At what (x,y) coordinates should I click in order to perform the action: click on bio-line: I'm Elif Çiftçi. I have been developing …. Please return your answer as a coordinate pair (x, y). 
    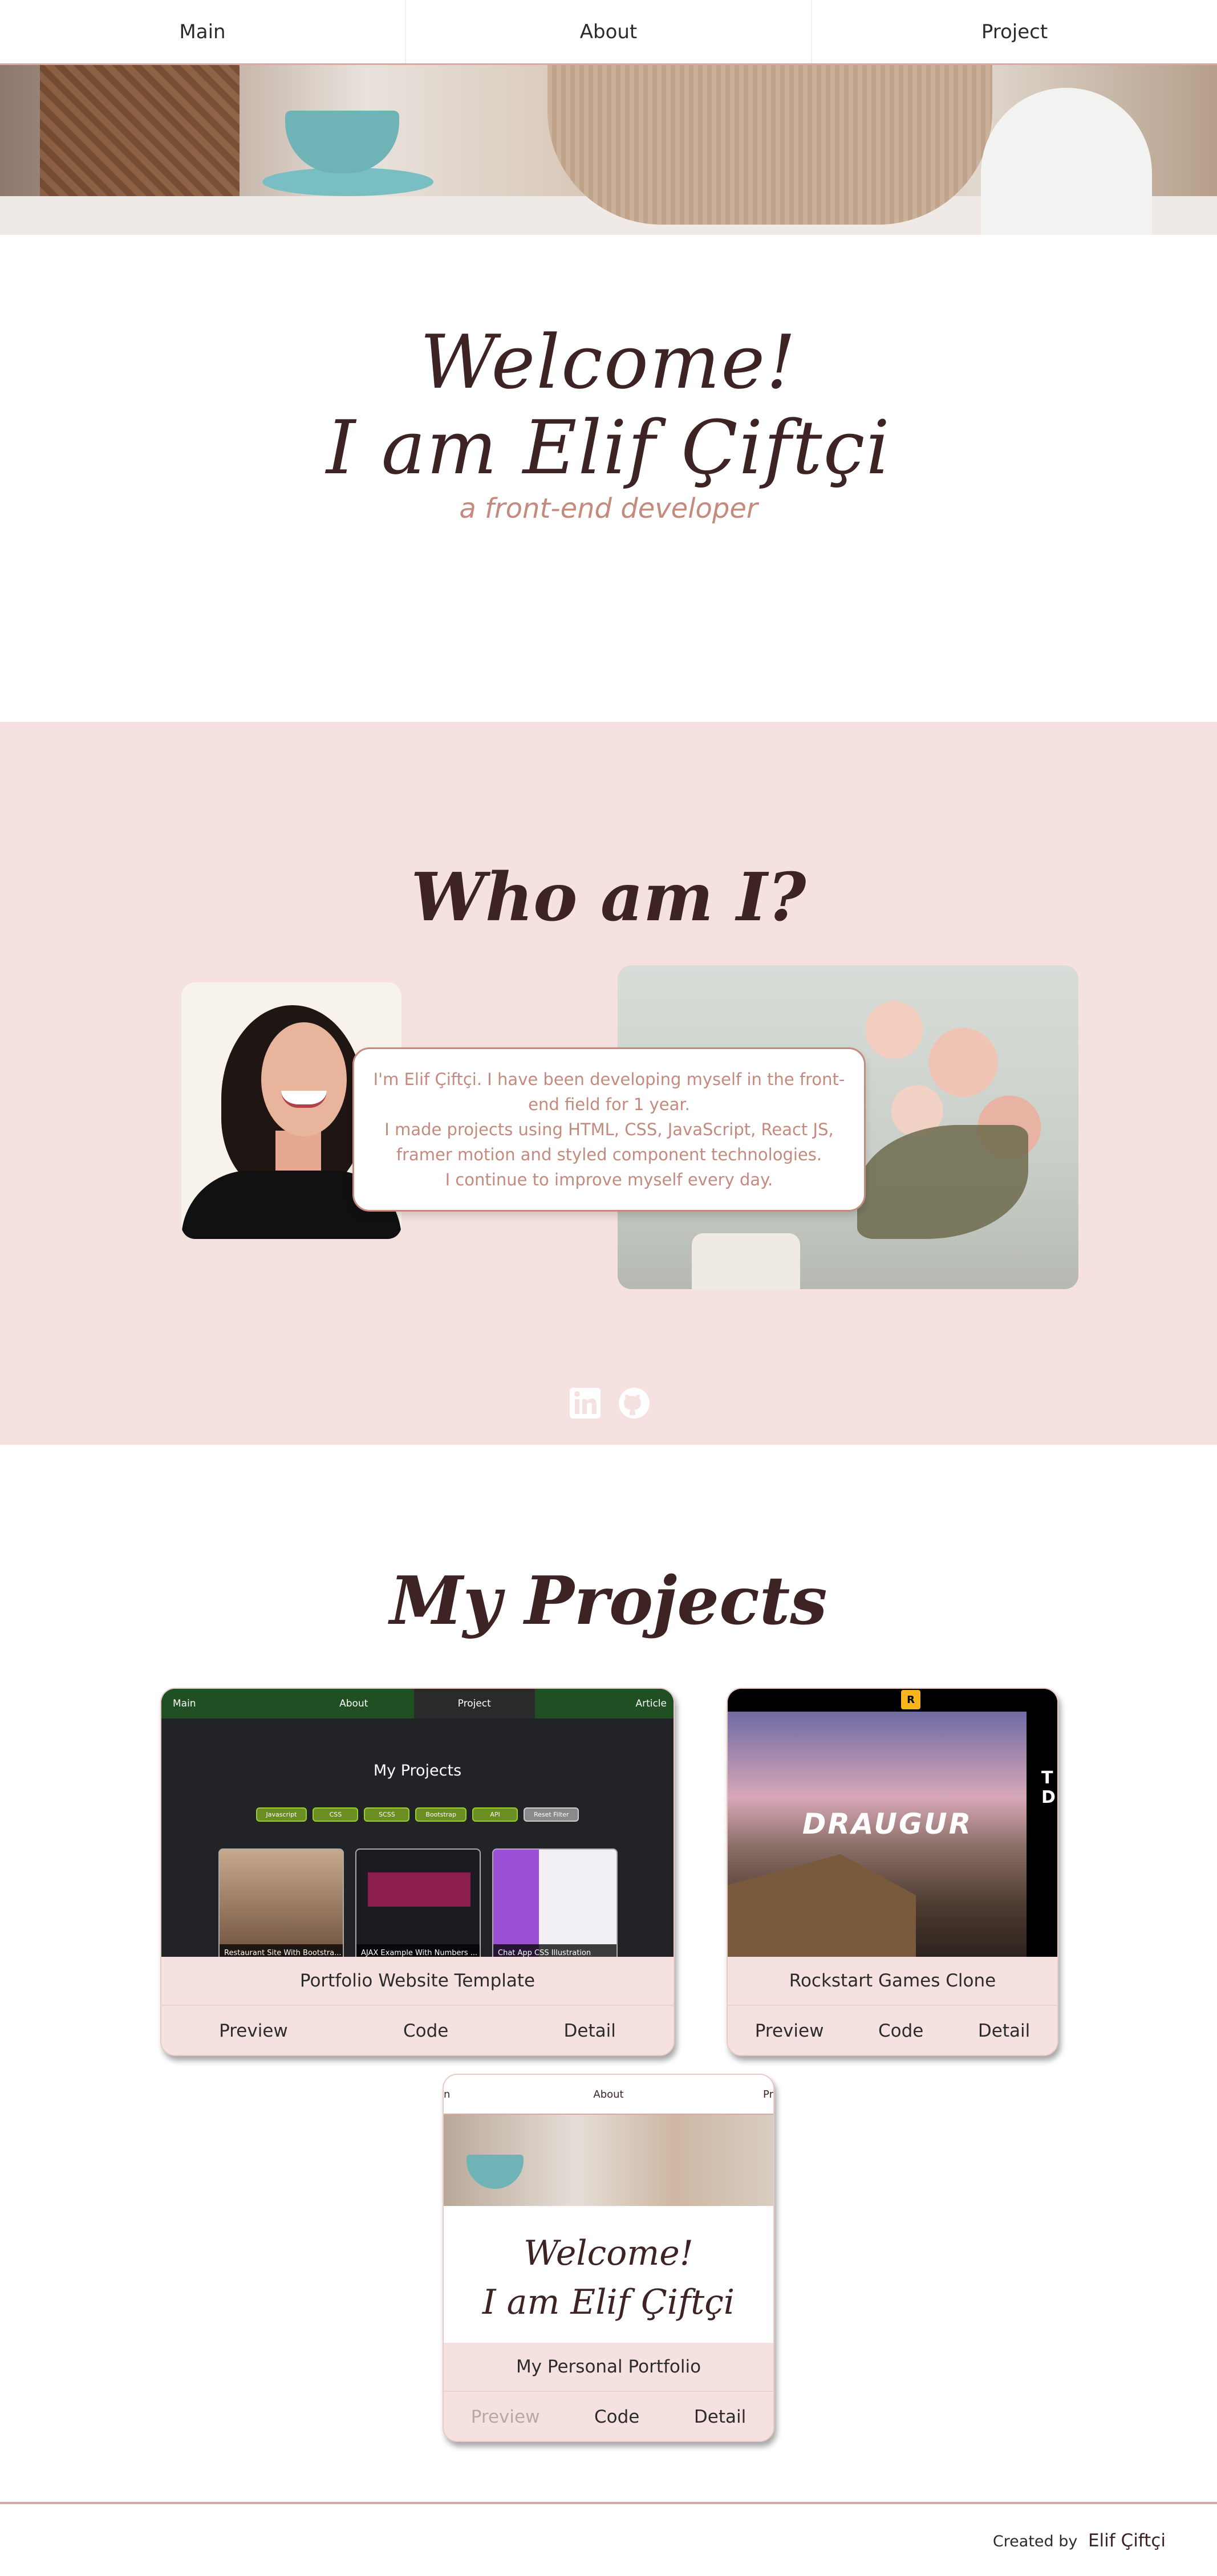
    Looking at the image, I should click on (609, 1079).